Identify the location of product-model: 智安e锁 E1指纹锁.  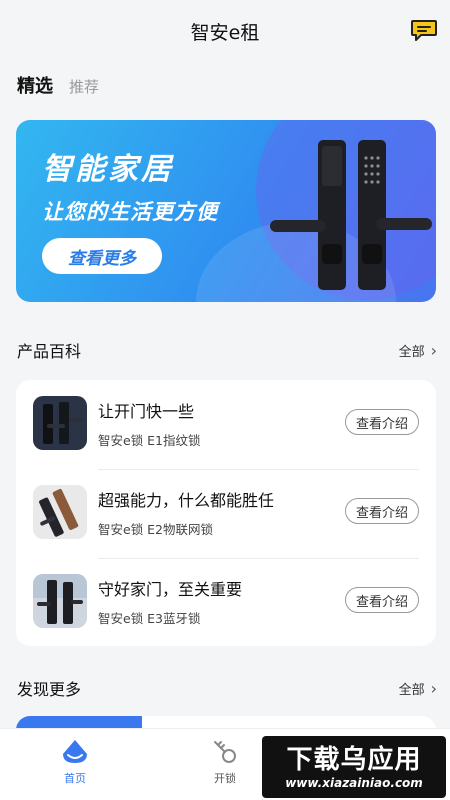
(149, 440).